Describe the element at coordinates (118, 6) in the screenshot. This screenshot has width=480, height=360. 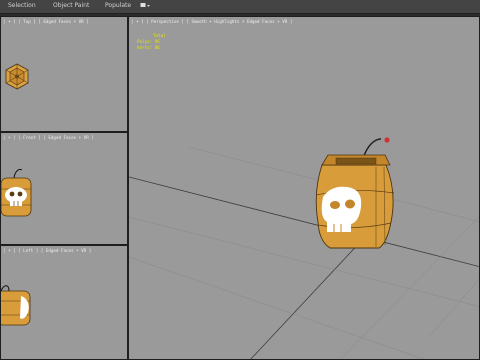
I see `menu-populate: Populate` at that location.